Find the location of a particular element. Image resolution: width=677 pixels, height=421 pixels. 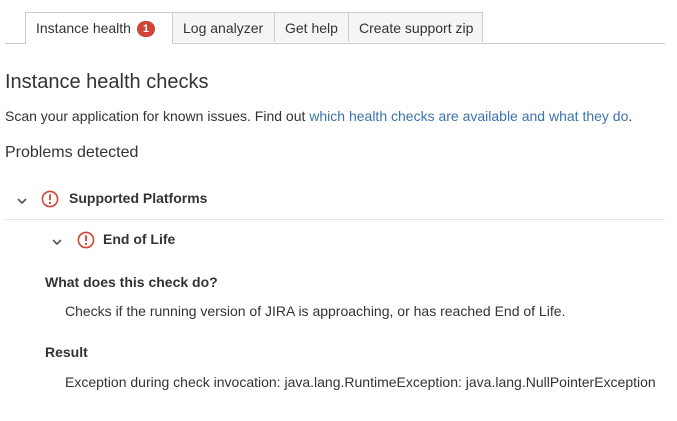

divider is located at coordinates (335, 219).